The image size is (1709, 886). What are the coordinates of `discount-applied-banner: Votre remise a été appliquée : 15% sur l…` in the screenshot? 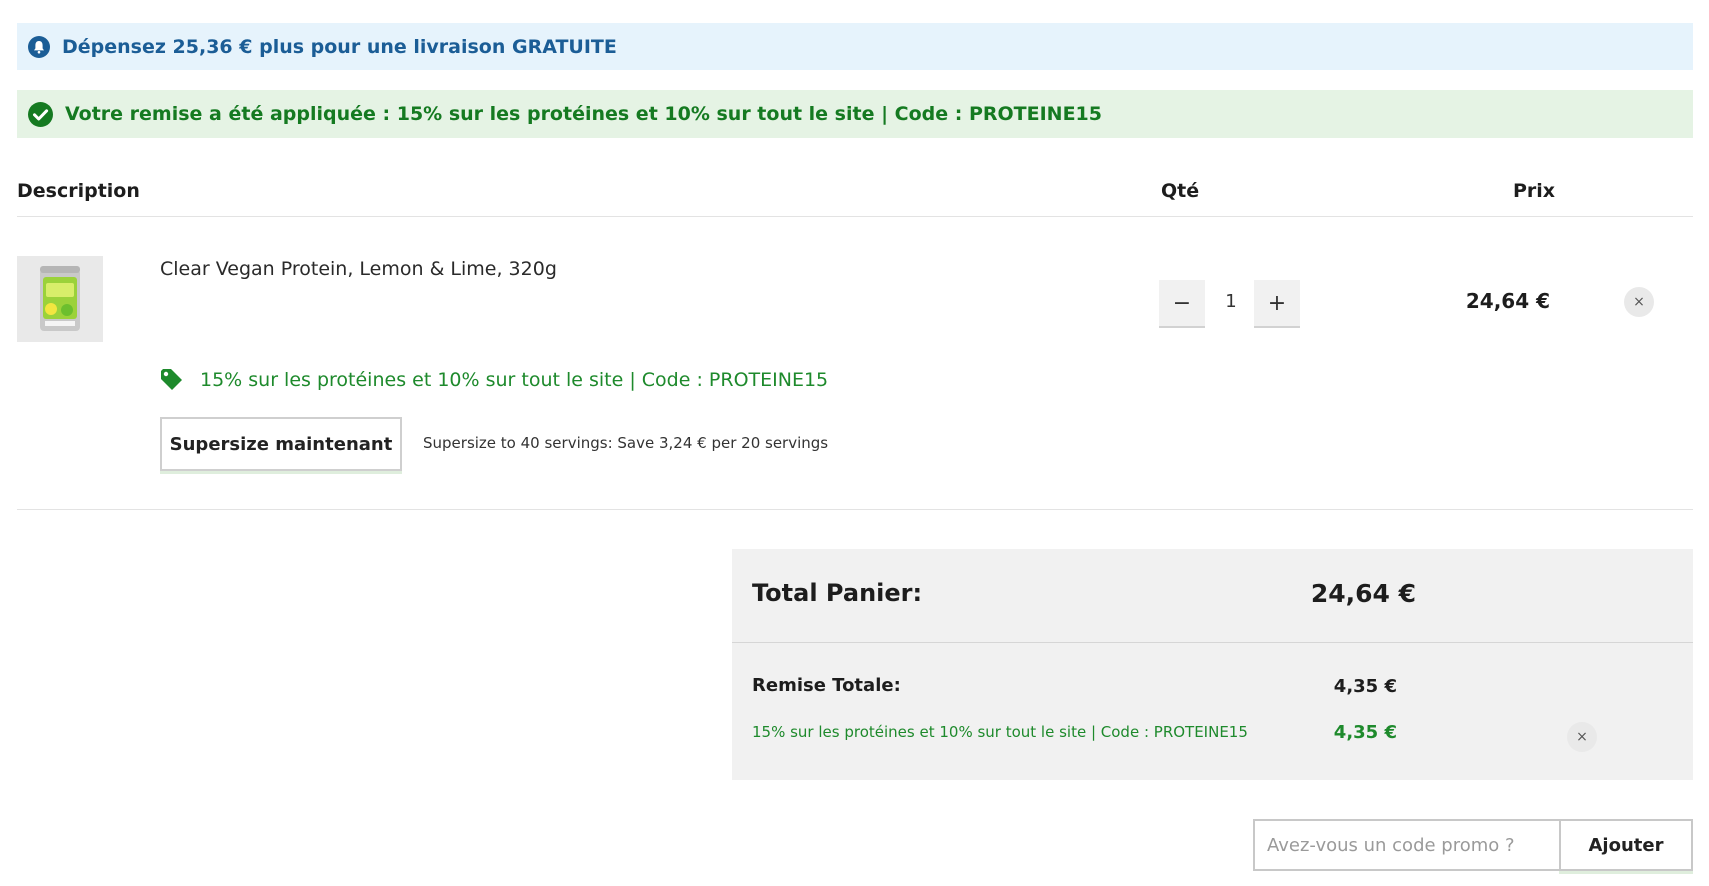 It's located at (855, 114).